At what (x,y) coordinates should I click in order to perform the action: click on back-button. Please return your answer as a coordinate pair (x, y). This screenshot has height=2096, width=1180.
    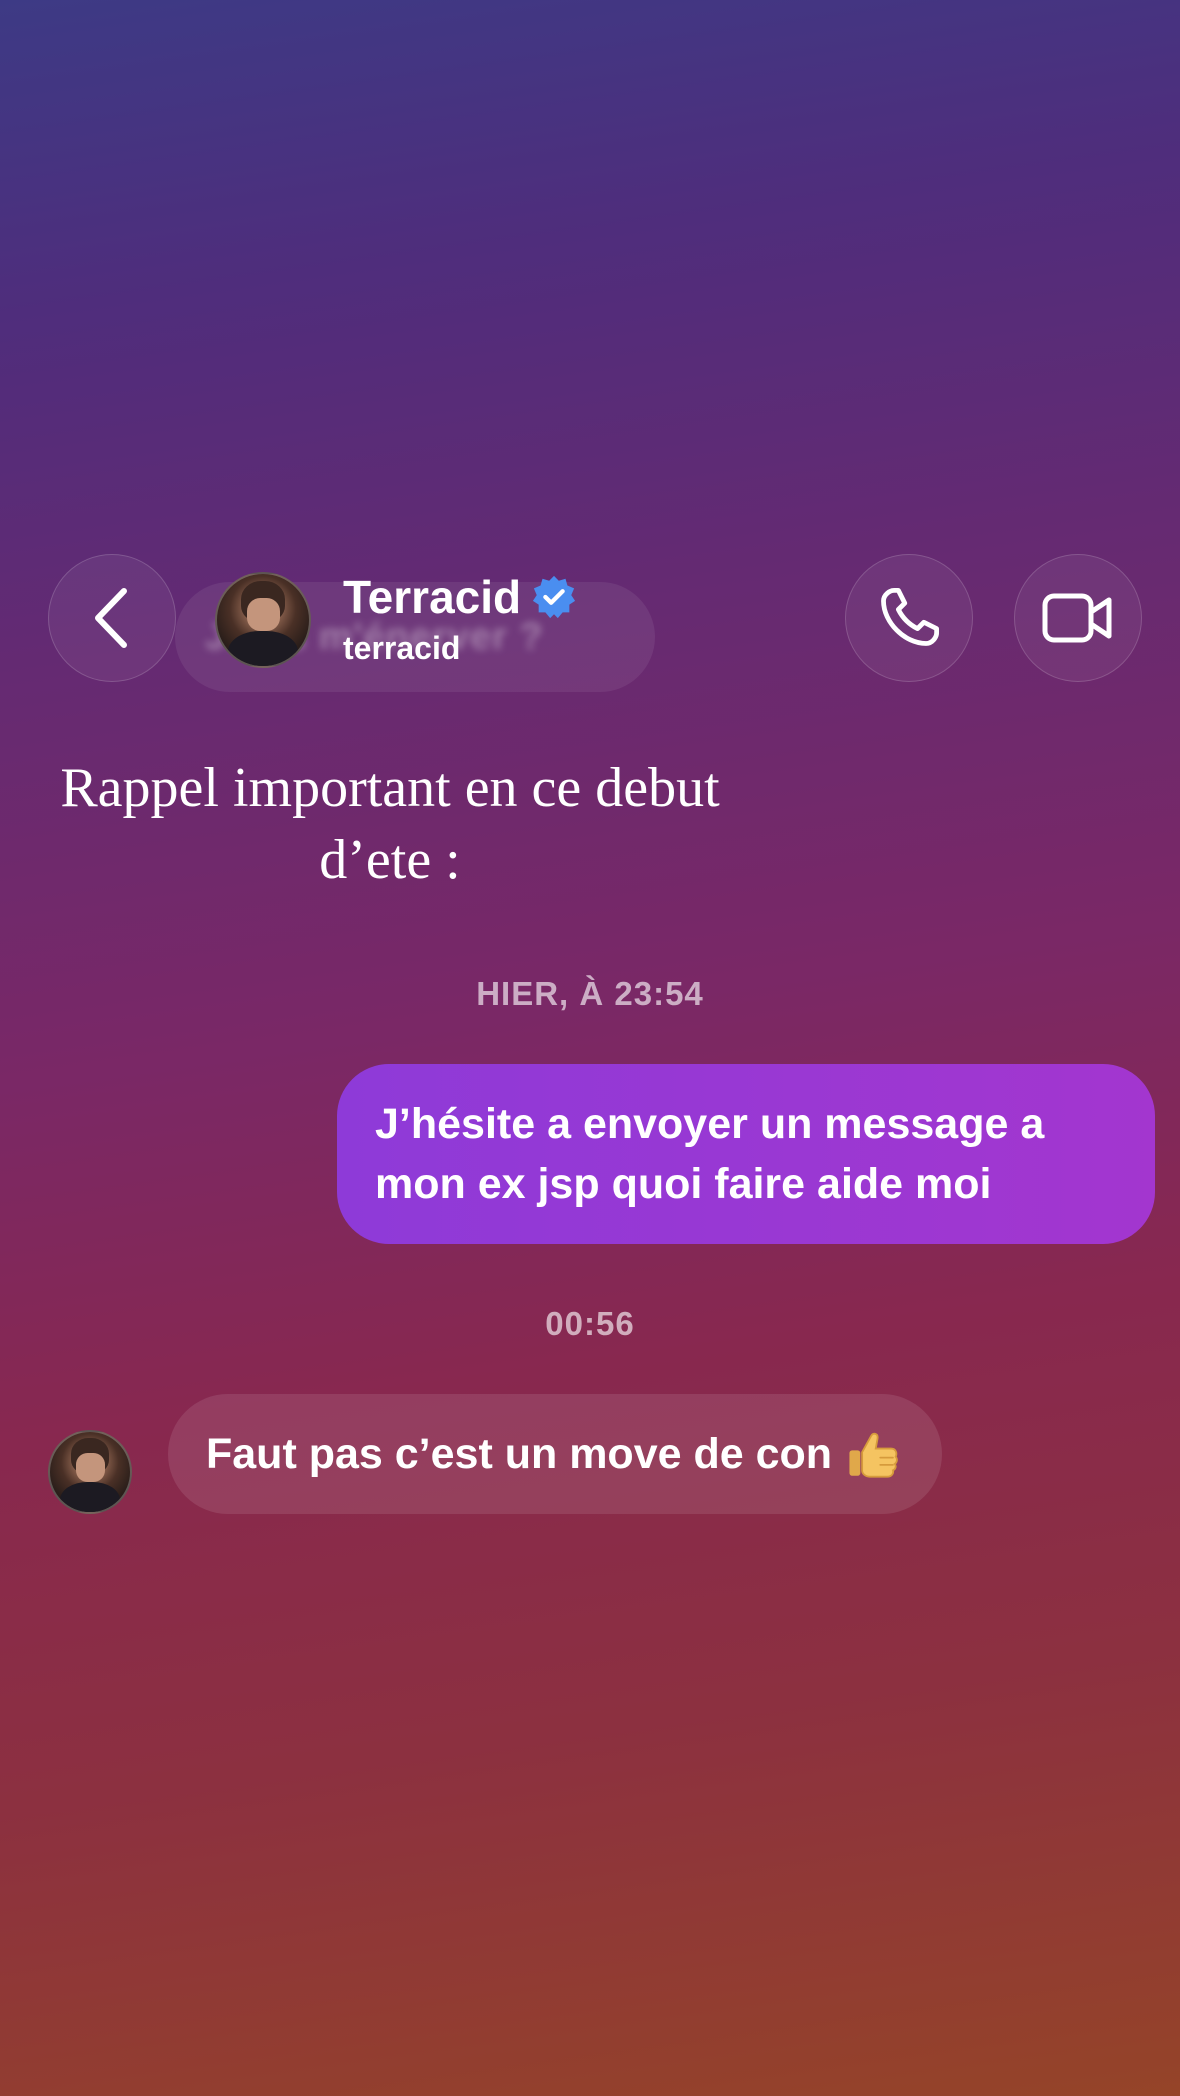
    Looking at the image, I should click on (112, 618).